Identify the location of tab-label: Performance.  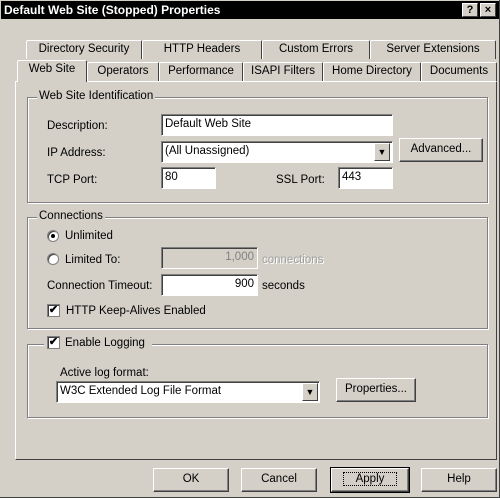
(201, 71).